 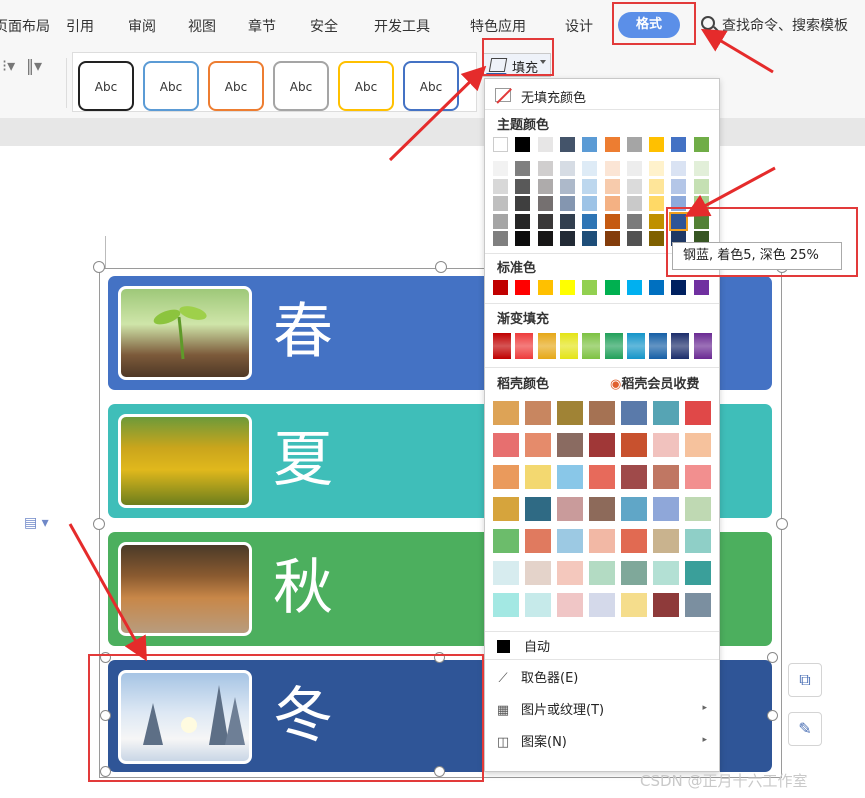 I want to click on command-search: 查找命令、搜索模板, so click(x=785, y=25).